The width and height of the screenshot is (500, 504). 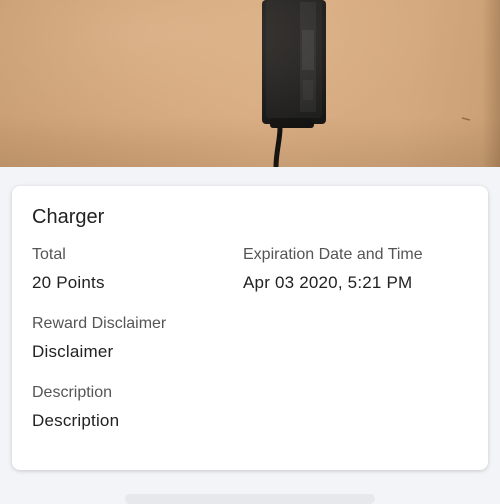 What do you see at coordinates (99, 323) in the screenshot?
I see `disclaimer-label: Reward Disclaimer` at bounding box center [99, 323].